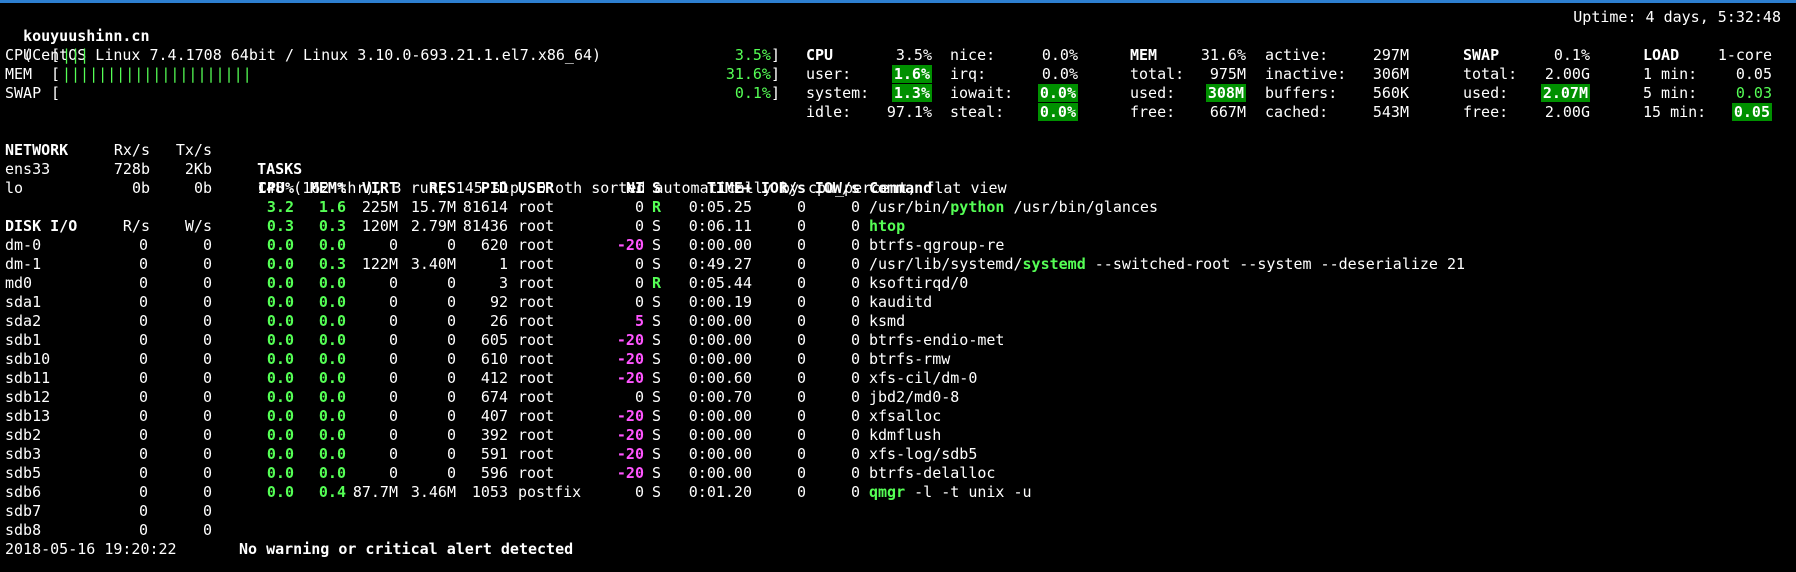 The height and width of the screenshot is (572, 1796). Describe the element at coordinates (837, 188) in the screenshot. I see `process-header-iow: IOW/s` at that location.